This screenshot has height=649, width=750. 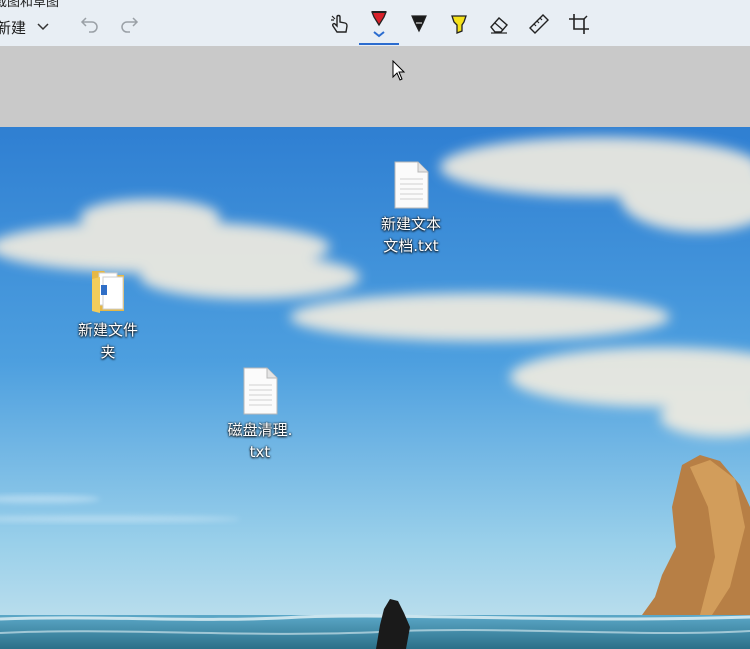 What do you see at coordinates (260, 452) in the screenshot?
I see `desktop-icon-label: txt` at bounding box center [260, 452].